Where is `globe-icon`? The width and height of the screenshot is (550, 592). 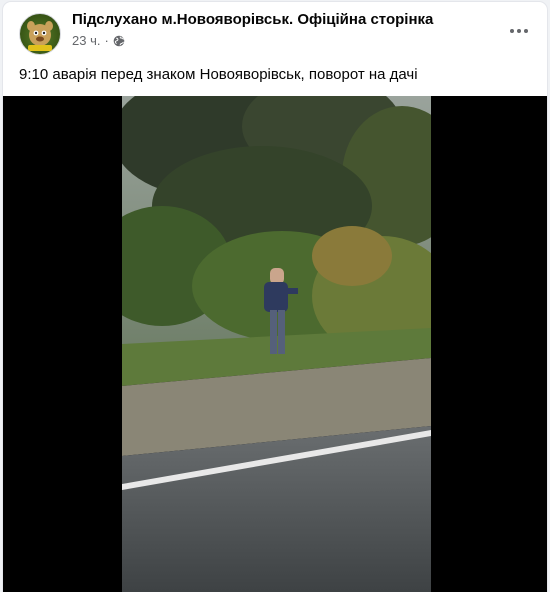
globe-icon is located at coordinates (119, 41).